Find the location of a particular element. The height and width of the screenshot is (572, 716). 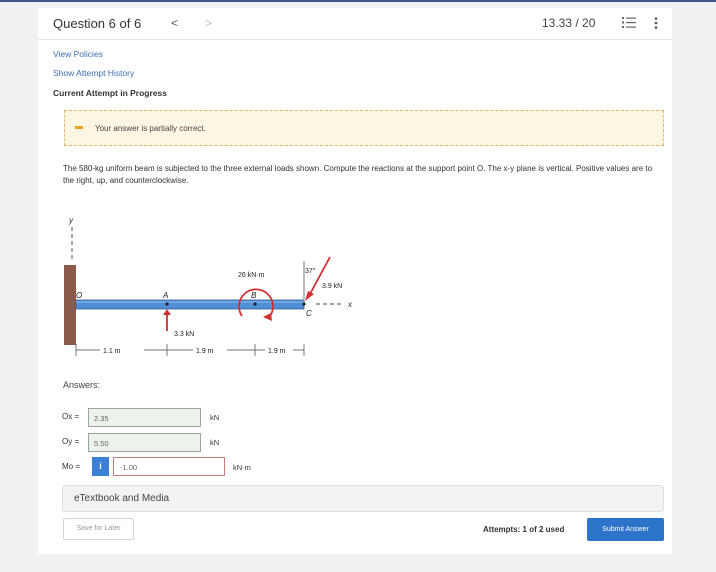

previous-question-button: < is located at coordinates (174, 23).